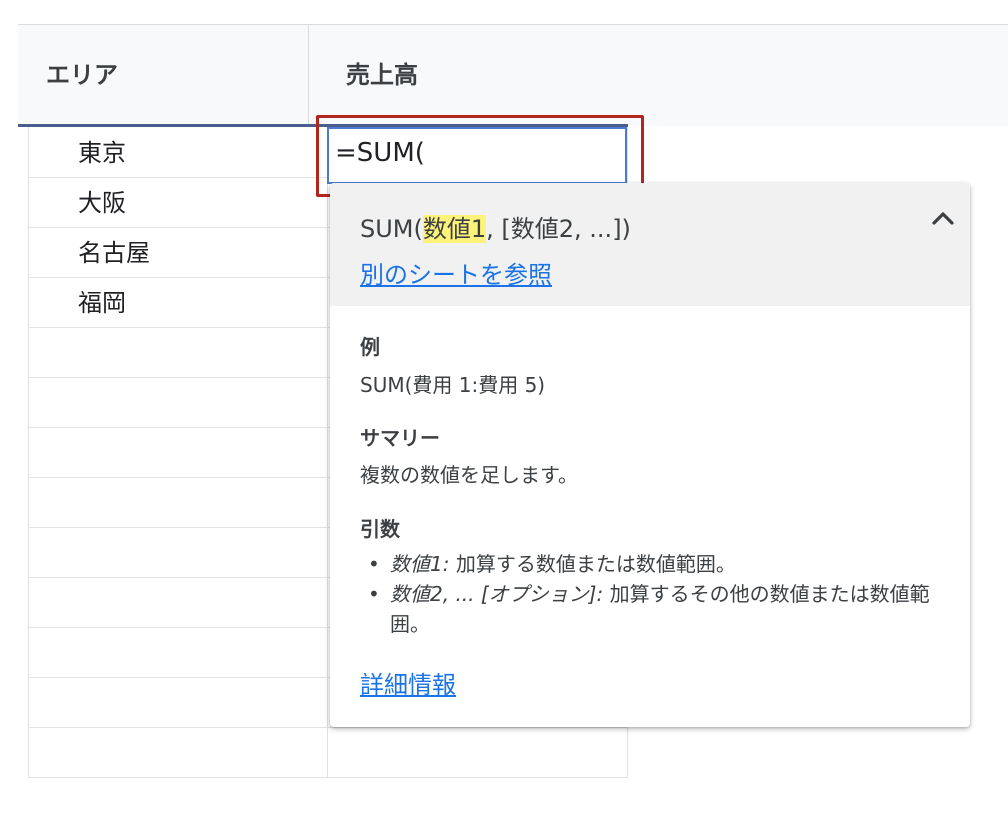 Image resolution: width=1008 pixels, height=822 pixels. What do you see at coordinates (391, 229) in the screenshot?
I see `signature-prefix: SUM(` at bounding box center [391, 229].